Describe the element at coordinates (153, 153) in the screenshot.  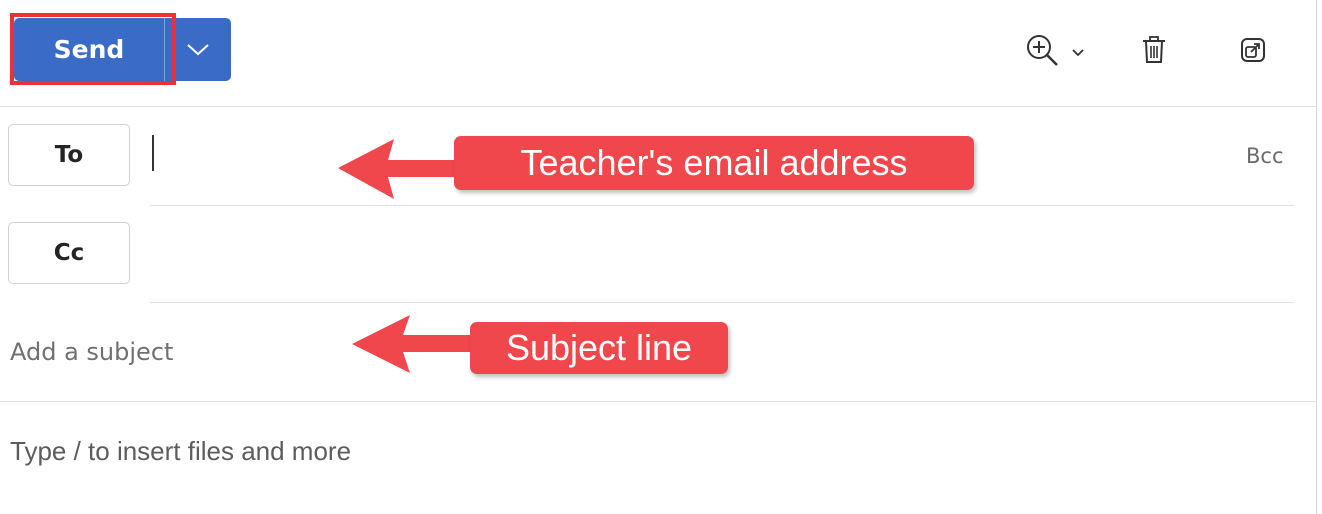
I see `text-caret` at that location.